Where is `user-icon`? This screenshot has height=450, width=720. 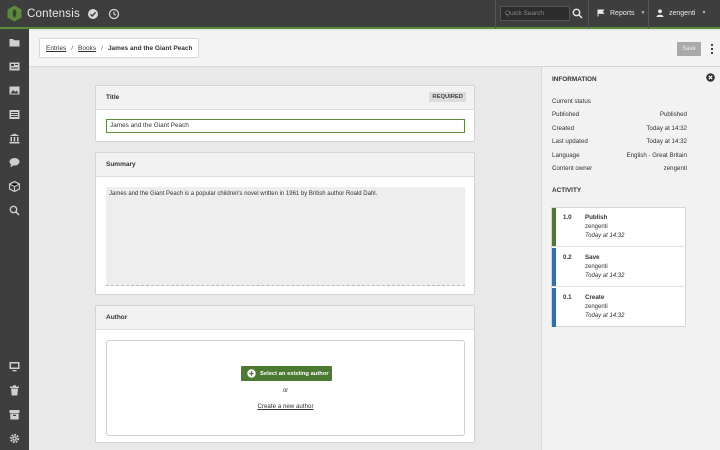 user-icon is located at coordinates (660, 13).